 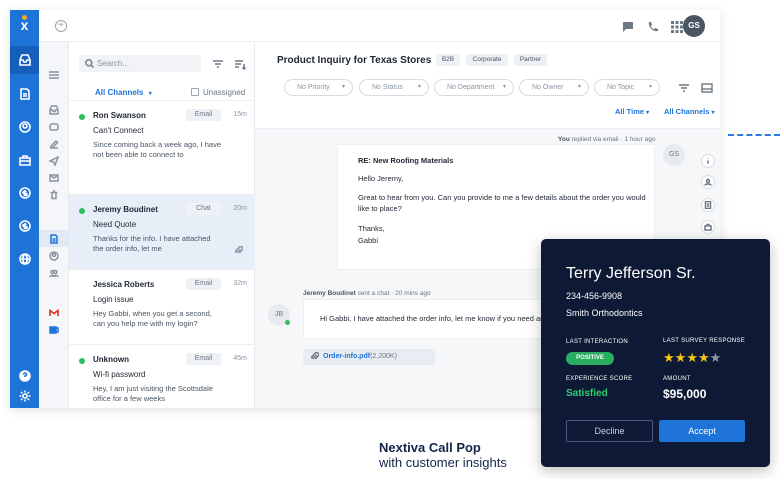 I want to click on edit-icon, so click(x=54, y=143).